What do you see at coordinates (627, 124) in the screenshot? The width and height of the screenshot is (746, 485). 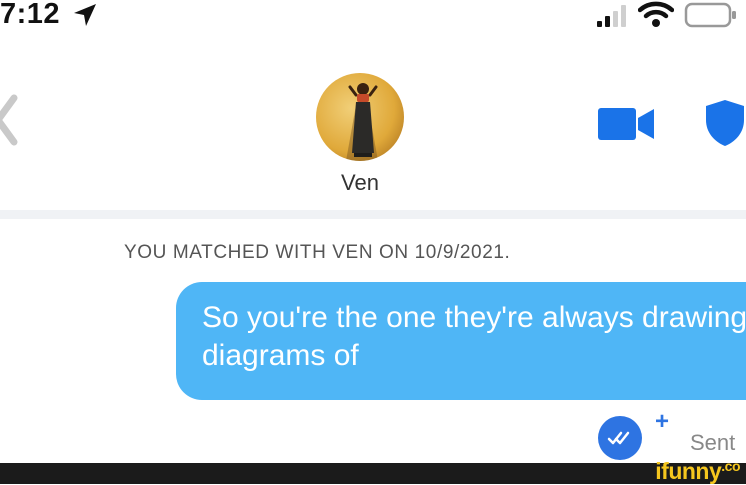 I see `video-camera-icon` at bounding box center [627, 124].